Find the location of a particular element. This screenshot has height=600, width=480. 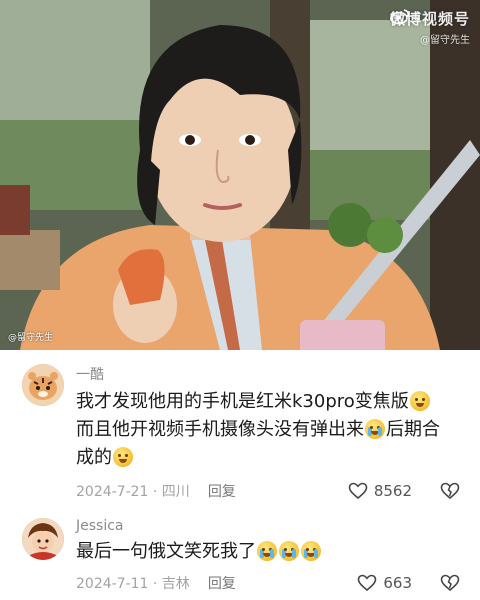

comment-meta: 2024-7-11 · 吉林 回复 663 is located at coordinates (268, 583).